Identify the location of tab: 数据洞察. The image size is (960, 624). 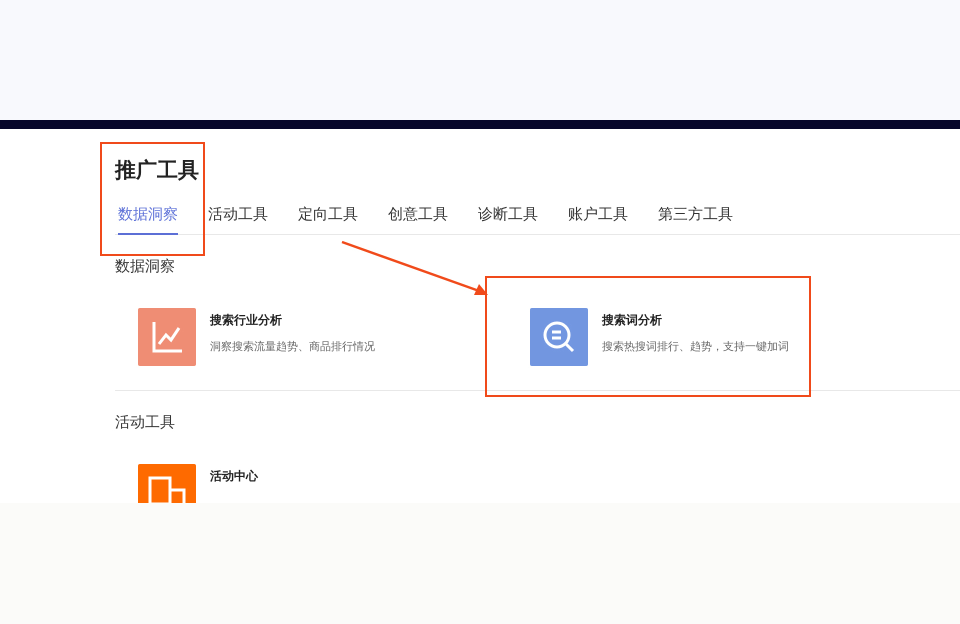
(148, 220).